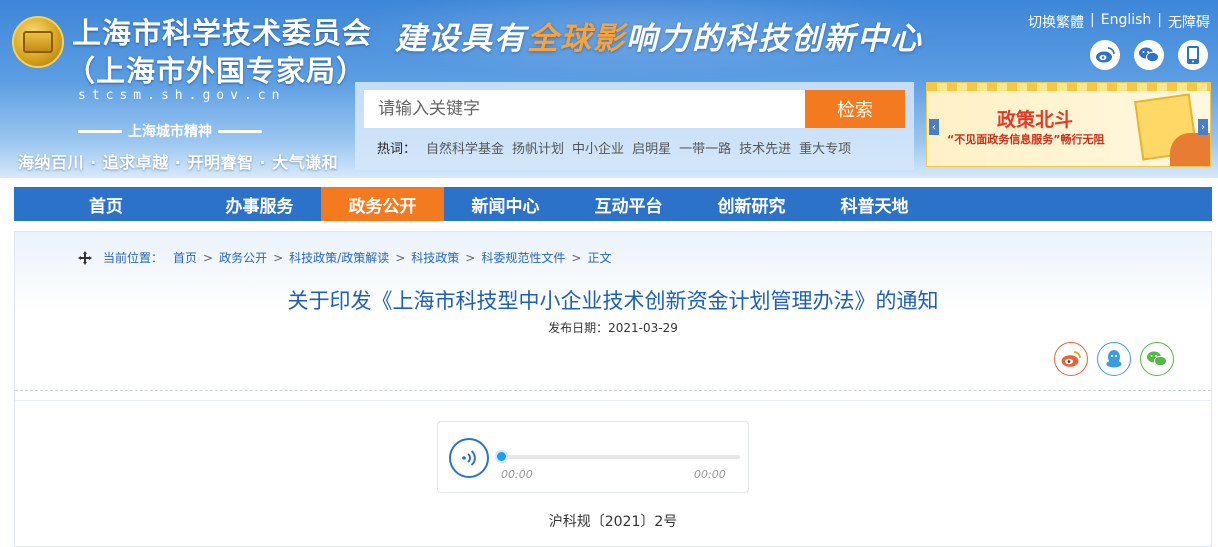 The image size is (1218, 547). Describe the element at coordinates (825, 147) in the screenshot. I see `hot-word: 重大专项` at that location.